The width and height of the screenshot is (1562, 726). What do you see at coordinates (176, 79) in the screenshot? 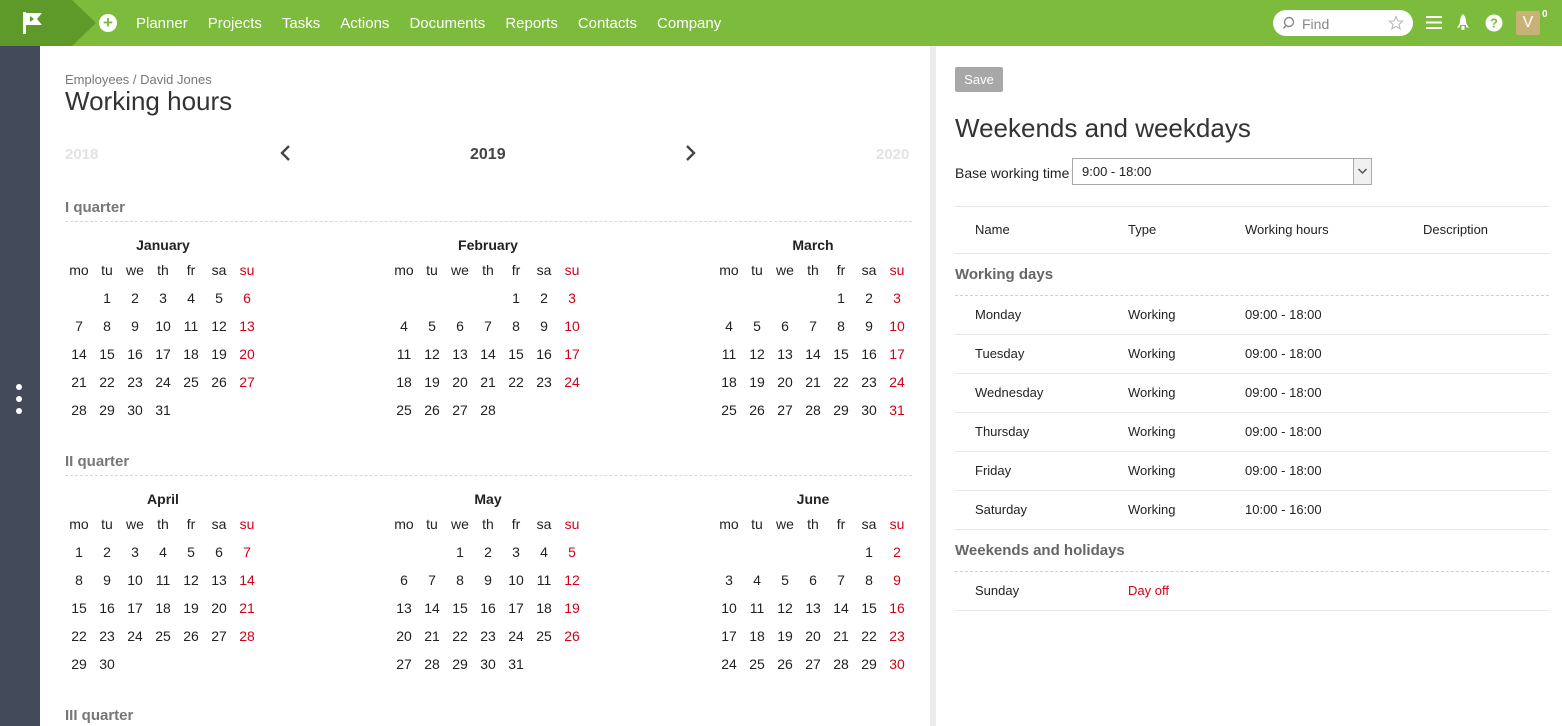
I see `breadcrumb-item-employee: David Jones` at bounding box center [176, 79].